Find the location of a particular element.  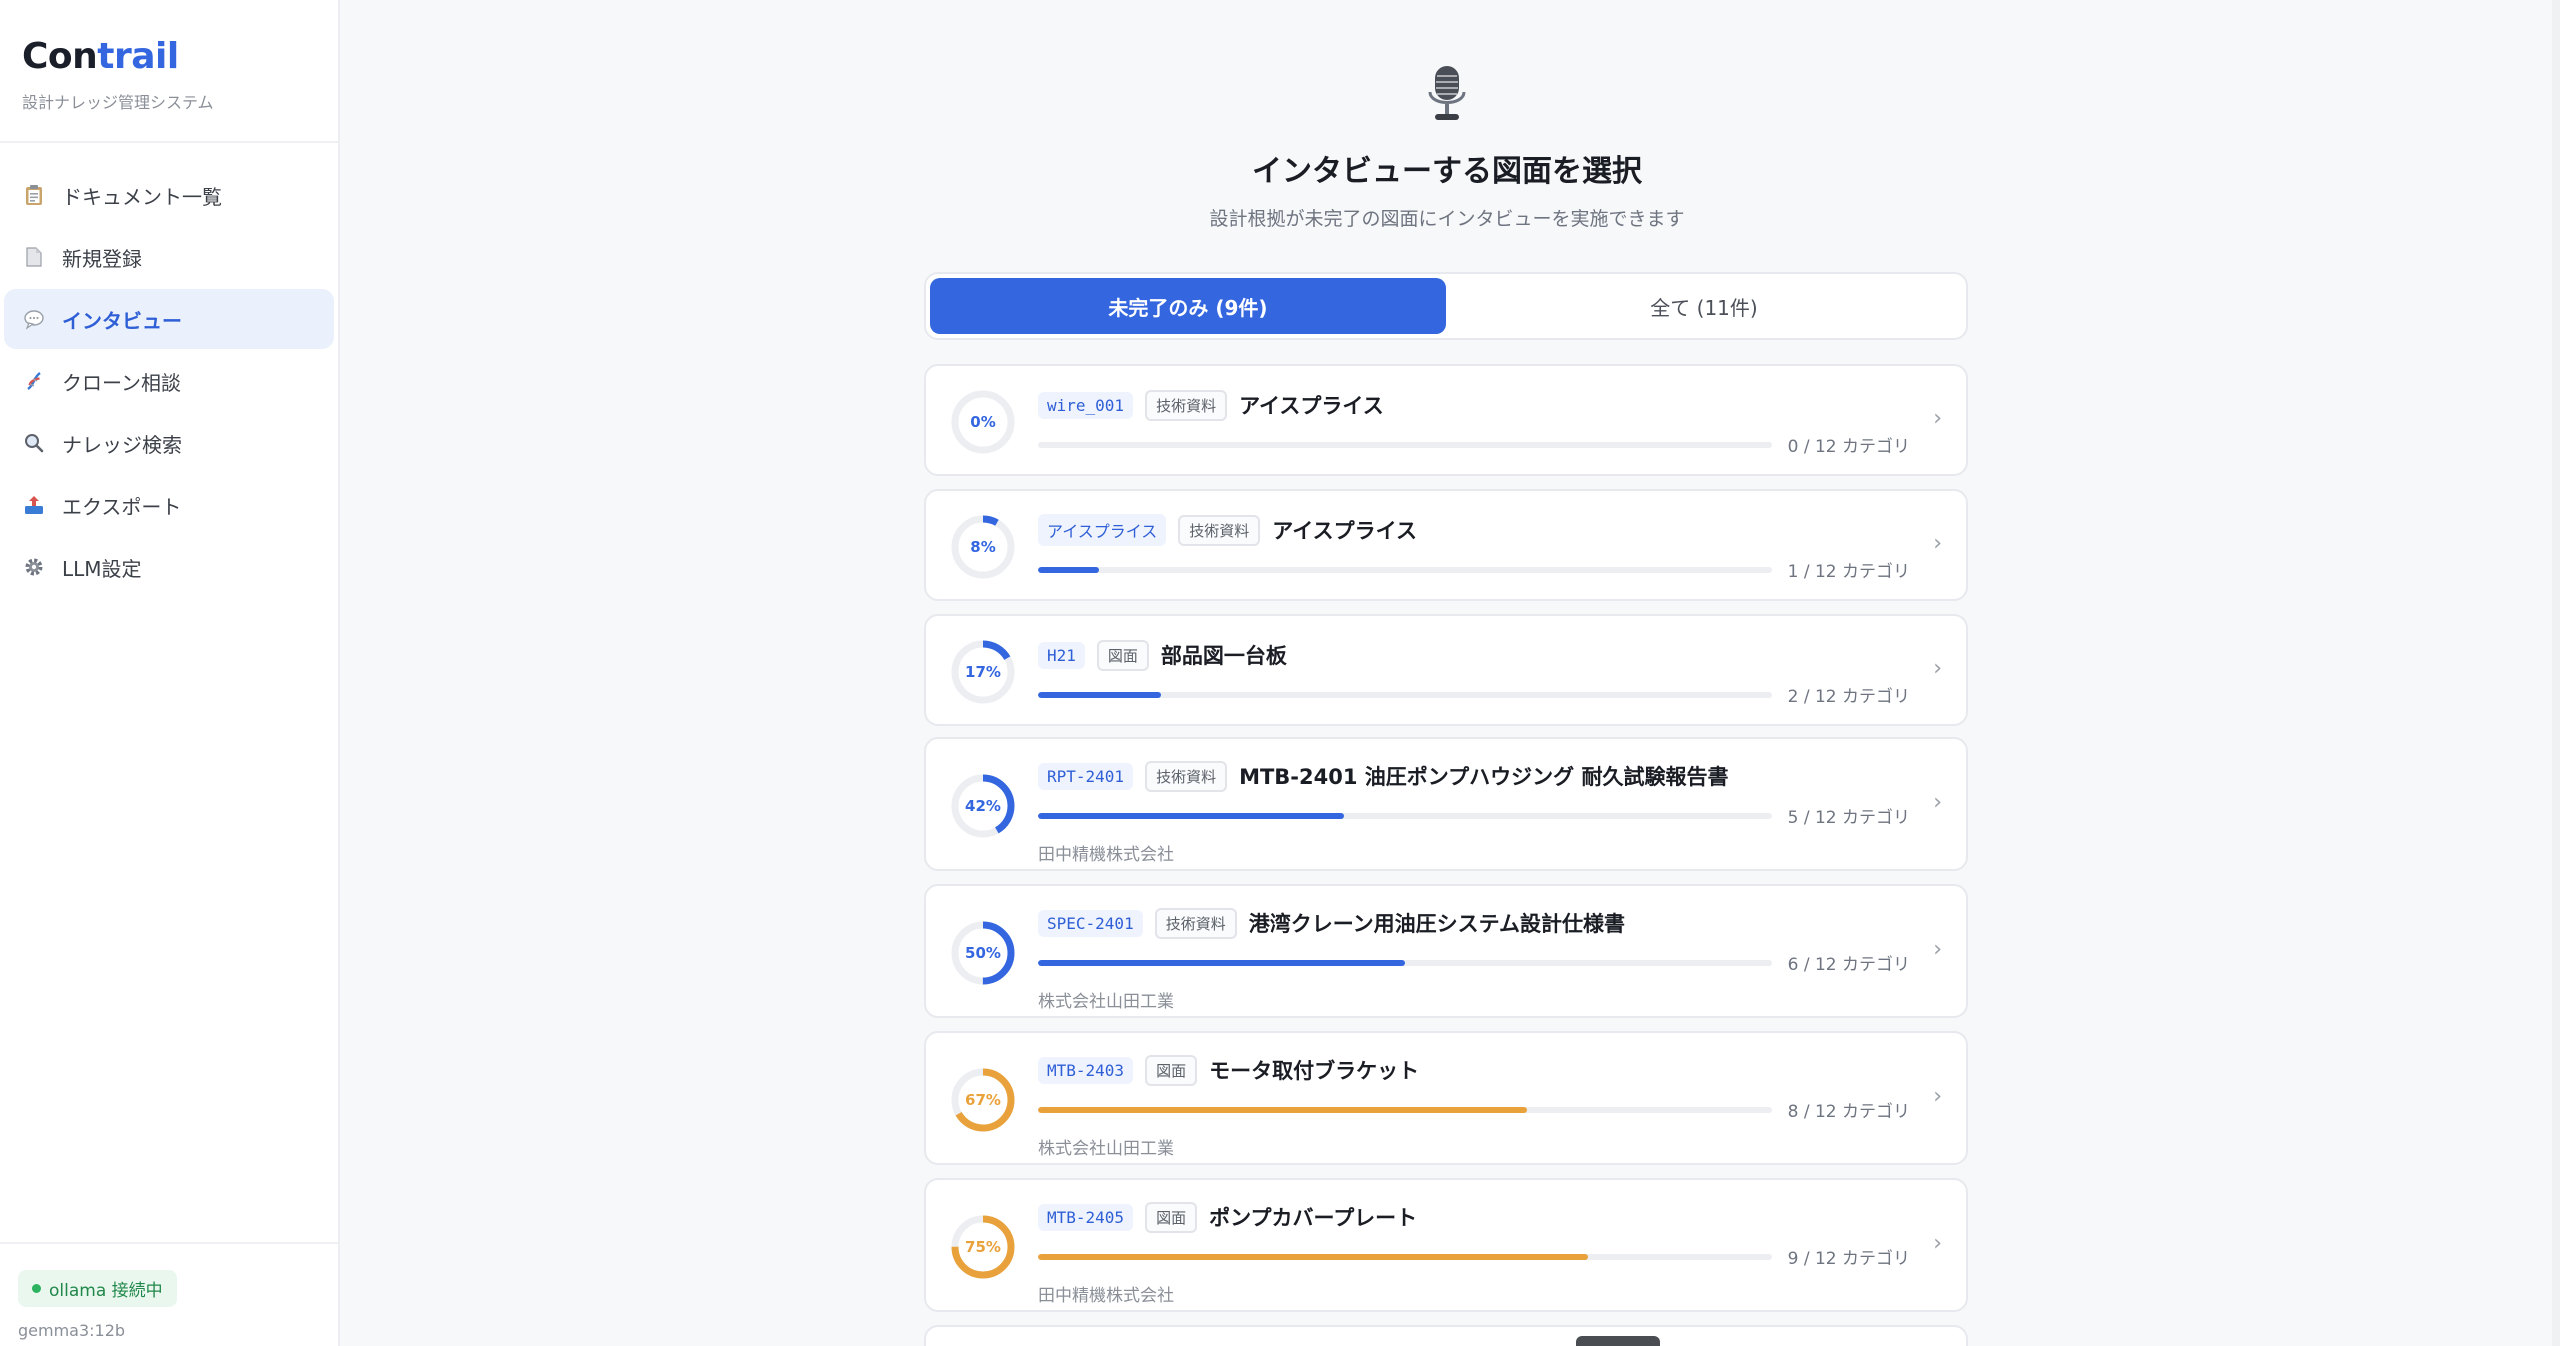

sidebar-item-label: エクスポート is located at coordinates (122, 506).